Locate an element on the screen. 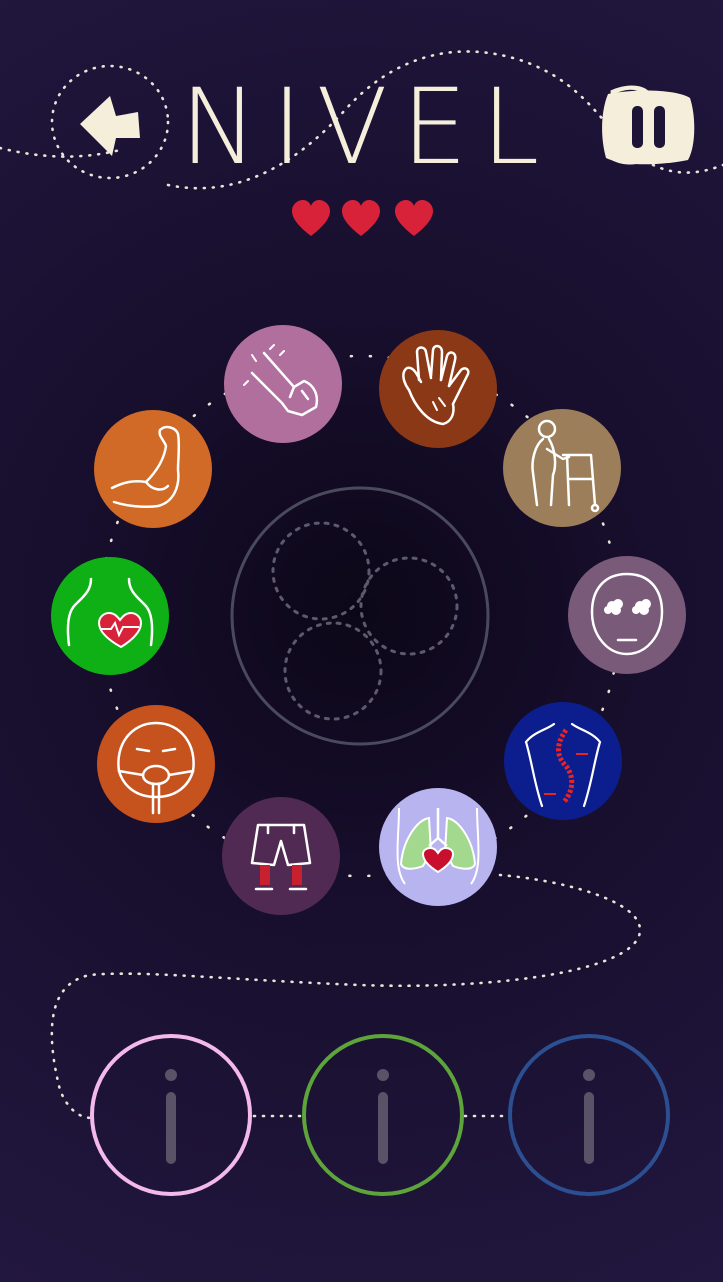 This screenshot has width=723, height=1282. spine-icon is located at coordinates (563, 761).